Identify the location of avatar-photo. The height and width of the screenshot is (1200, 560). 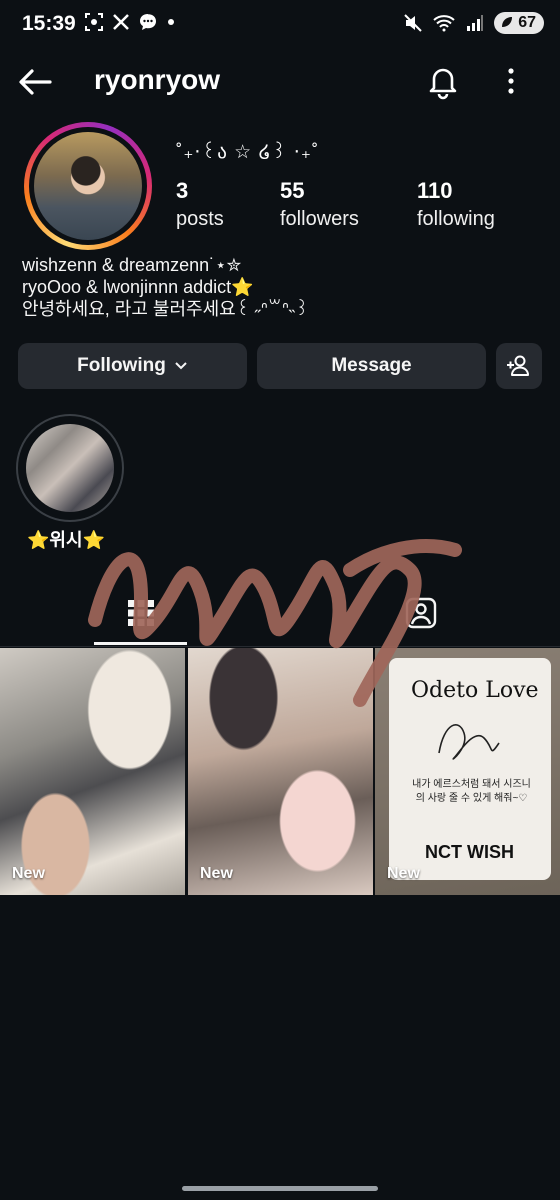
(88, 186).